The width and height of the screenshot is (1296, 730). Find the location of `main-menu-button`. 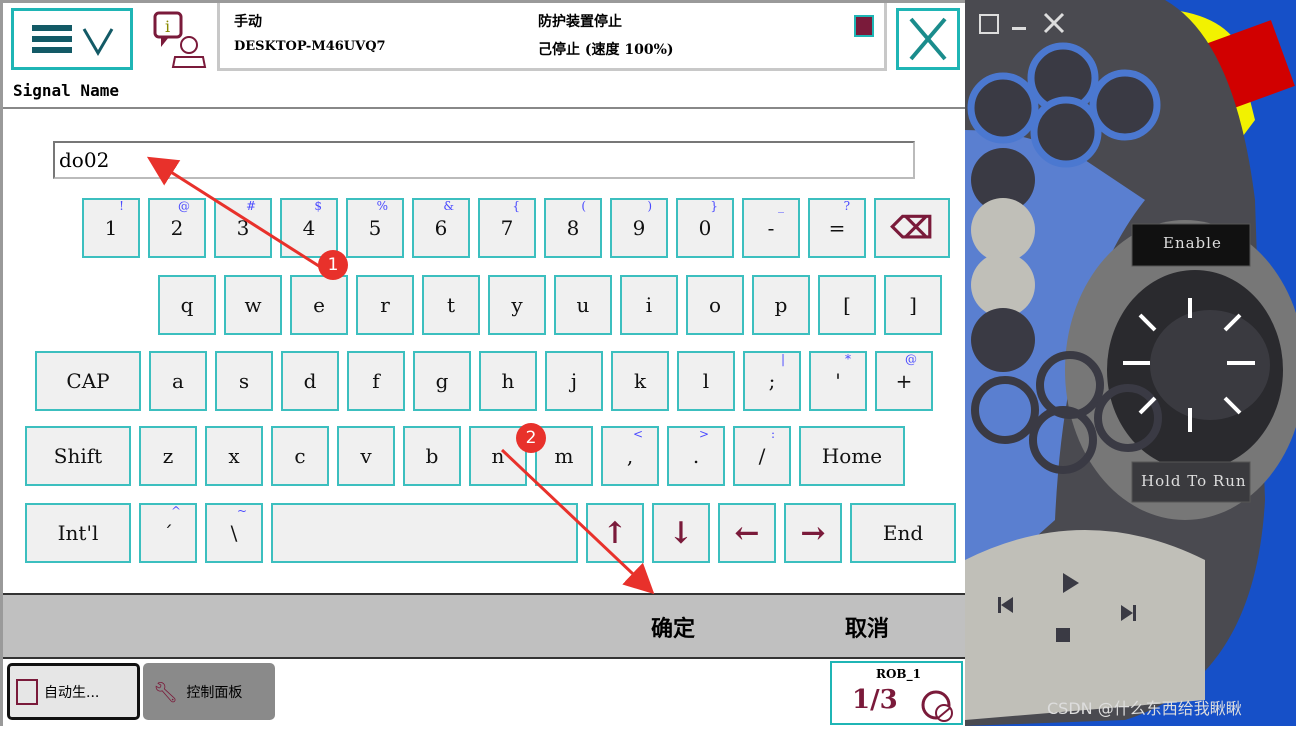

main-menu-button is located at coordinates (72, 39).